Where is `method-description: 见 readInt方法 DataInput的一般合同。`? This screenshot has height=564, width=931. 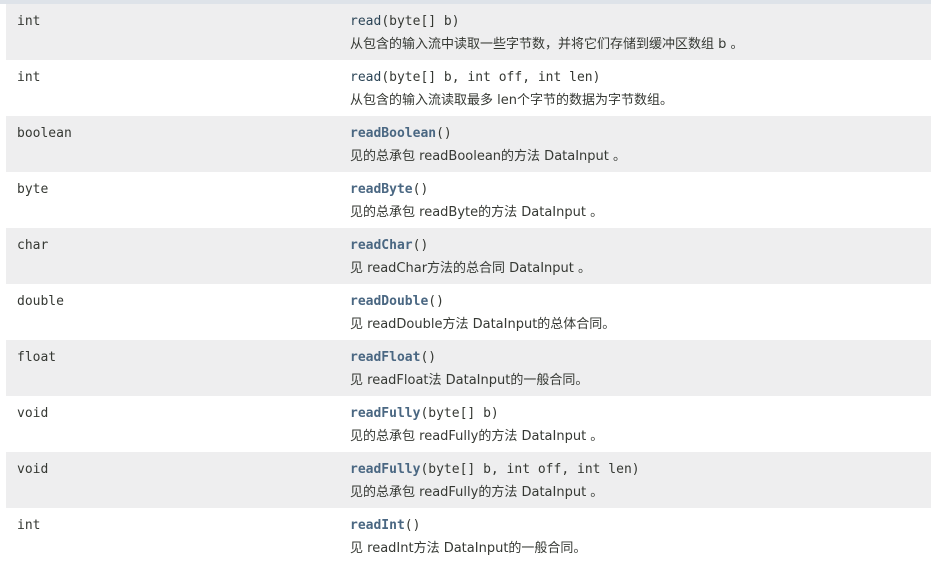
method-description: 见 readInt方法 DataInput的一般合同。 is located at coordinates (468, 548).